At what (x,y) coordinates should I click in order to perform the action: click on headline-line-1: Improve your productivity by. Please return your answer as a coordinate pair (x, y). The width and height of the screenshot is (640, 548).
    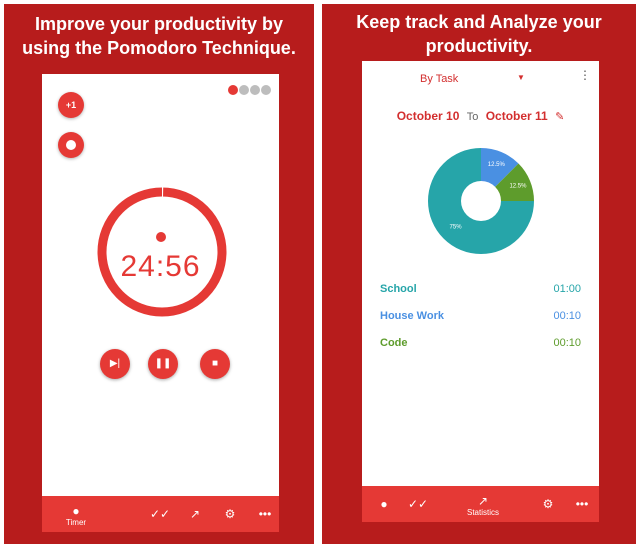
    Looking at the image, I should click on (159, 24).